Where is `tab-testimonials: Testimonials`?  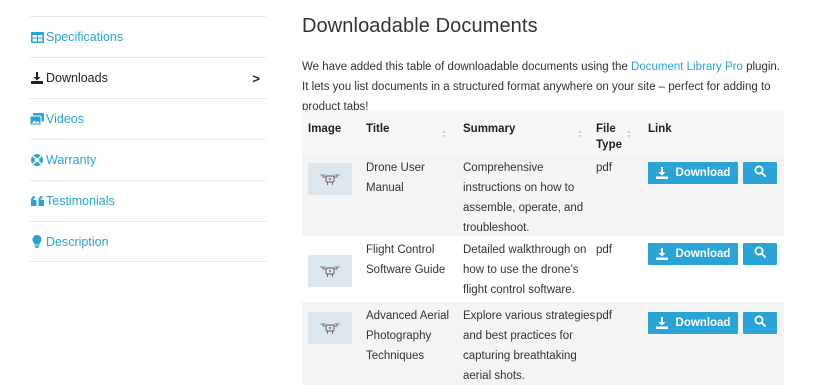 tab-testimonials: Testimonials is located at coordinates (148, 200).